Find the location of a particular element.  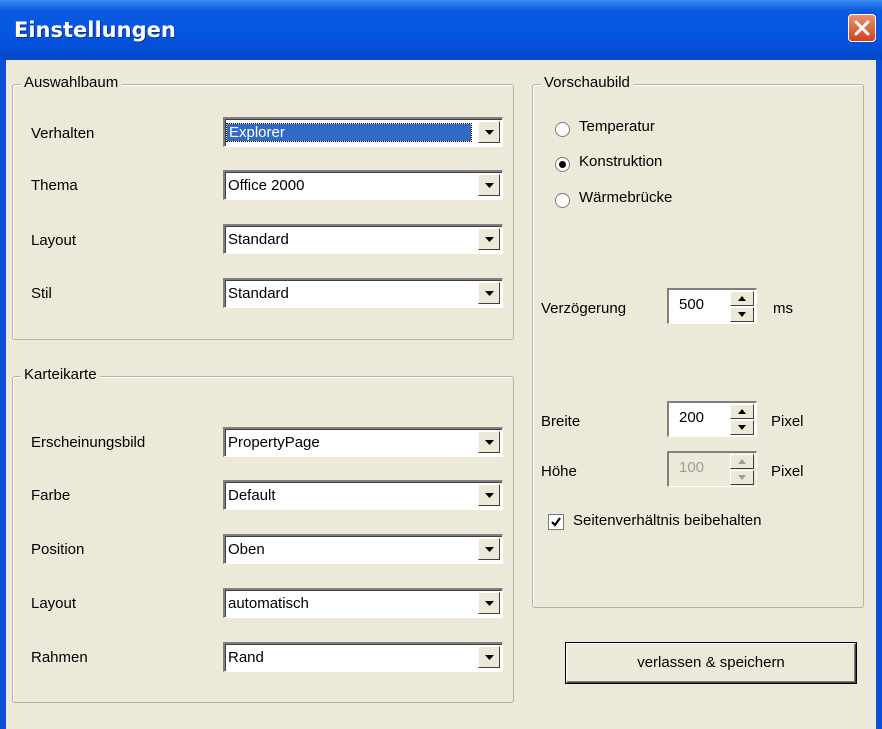

stil-label: Stil is located at coordinates (41, 293).